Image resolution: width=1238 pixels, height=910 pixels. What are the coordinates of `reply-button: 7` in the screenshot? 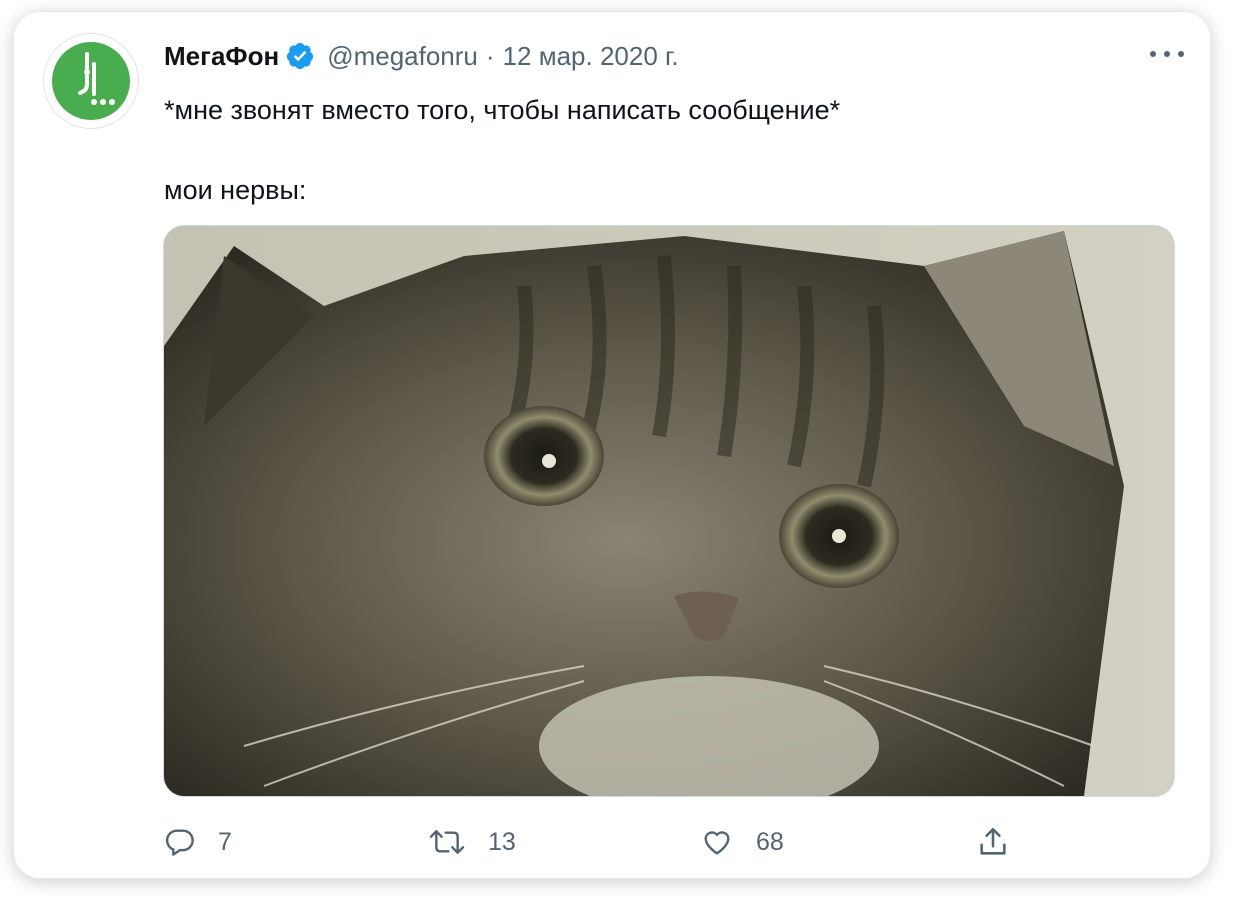 It's located at (198, 842).